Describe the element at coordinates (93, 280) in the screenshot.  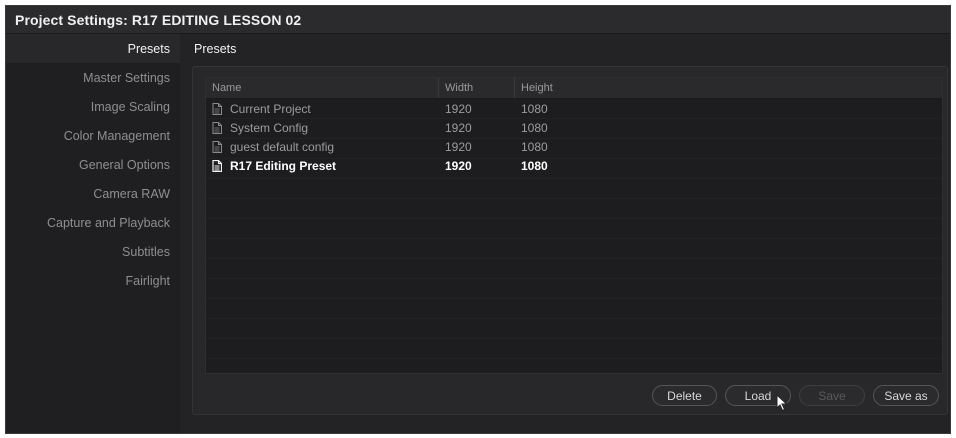
I see `sidebar-item-fairlight: Fairlight` at that location.